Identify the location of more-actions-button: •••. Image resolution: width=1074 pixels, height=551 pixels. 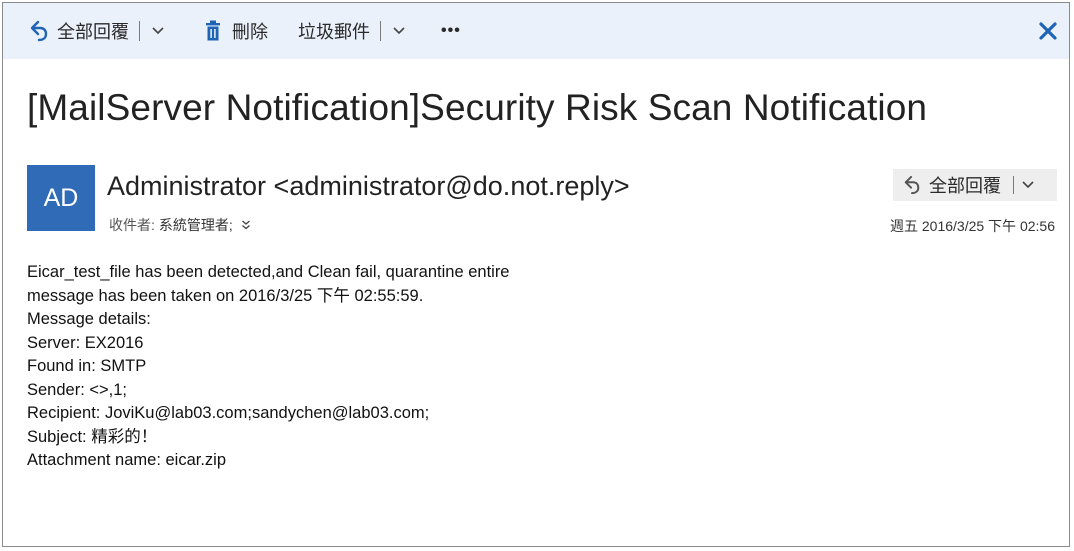
(451, 31).